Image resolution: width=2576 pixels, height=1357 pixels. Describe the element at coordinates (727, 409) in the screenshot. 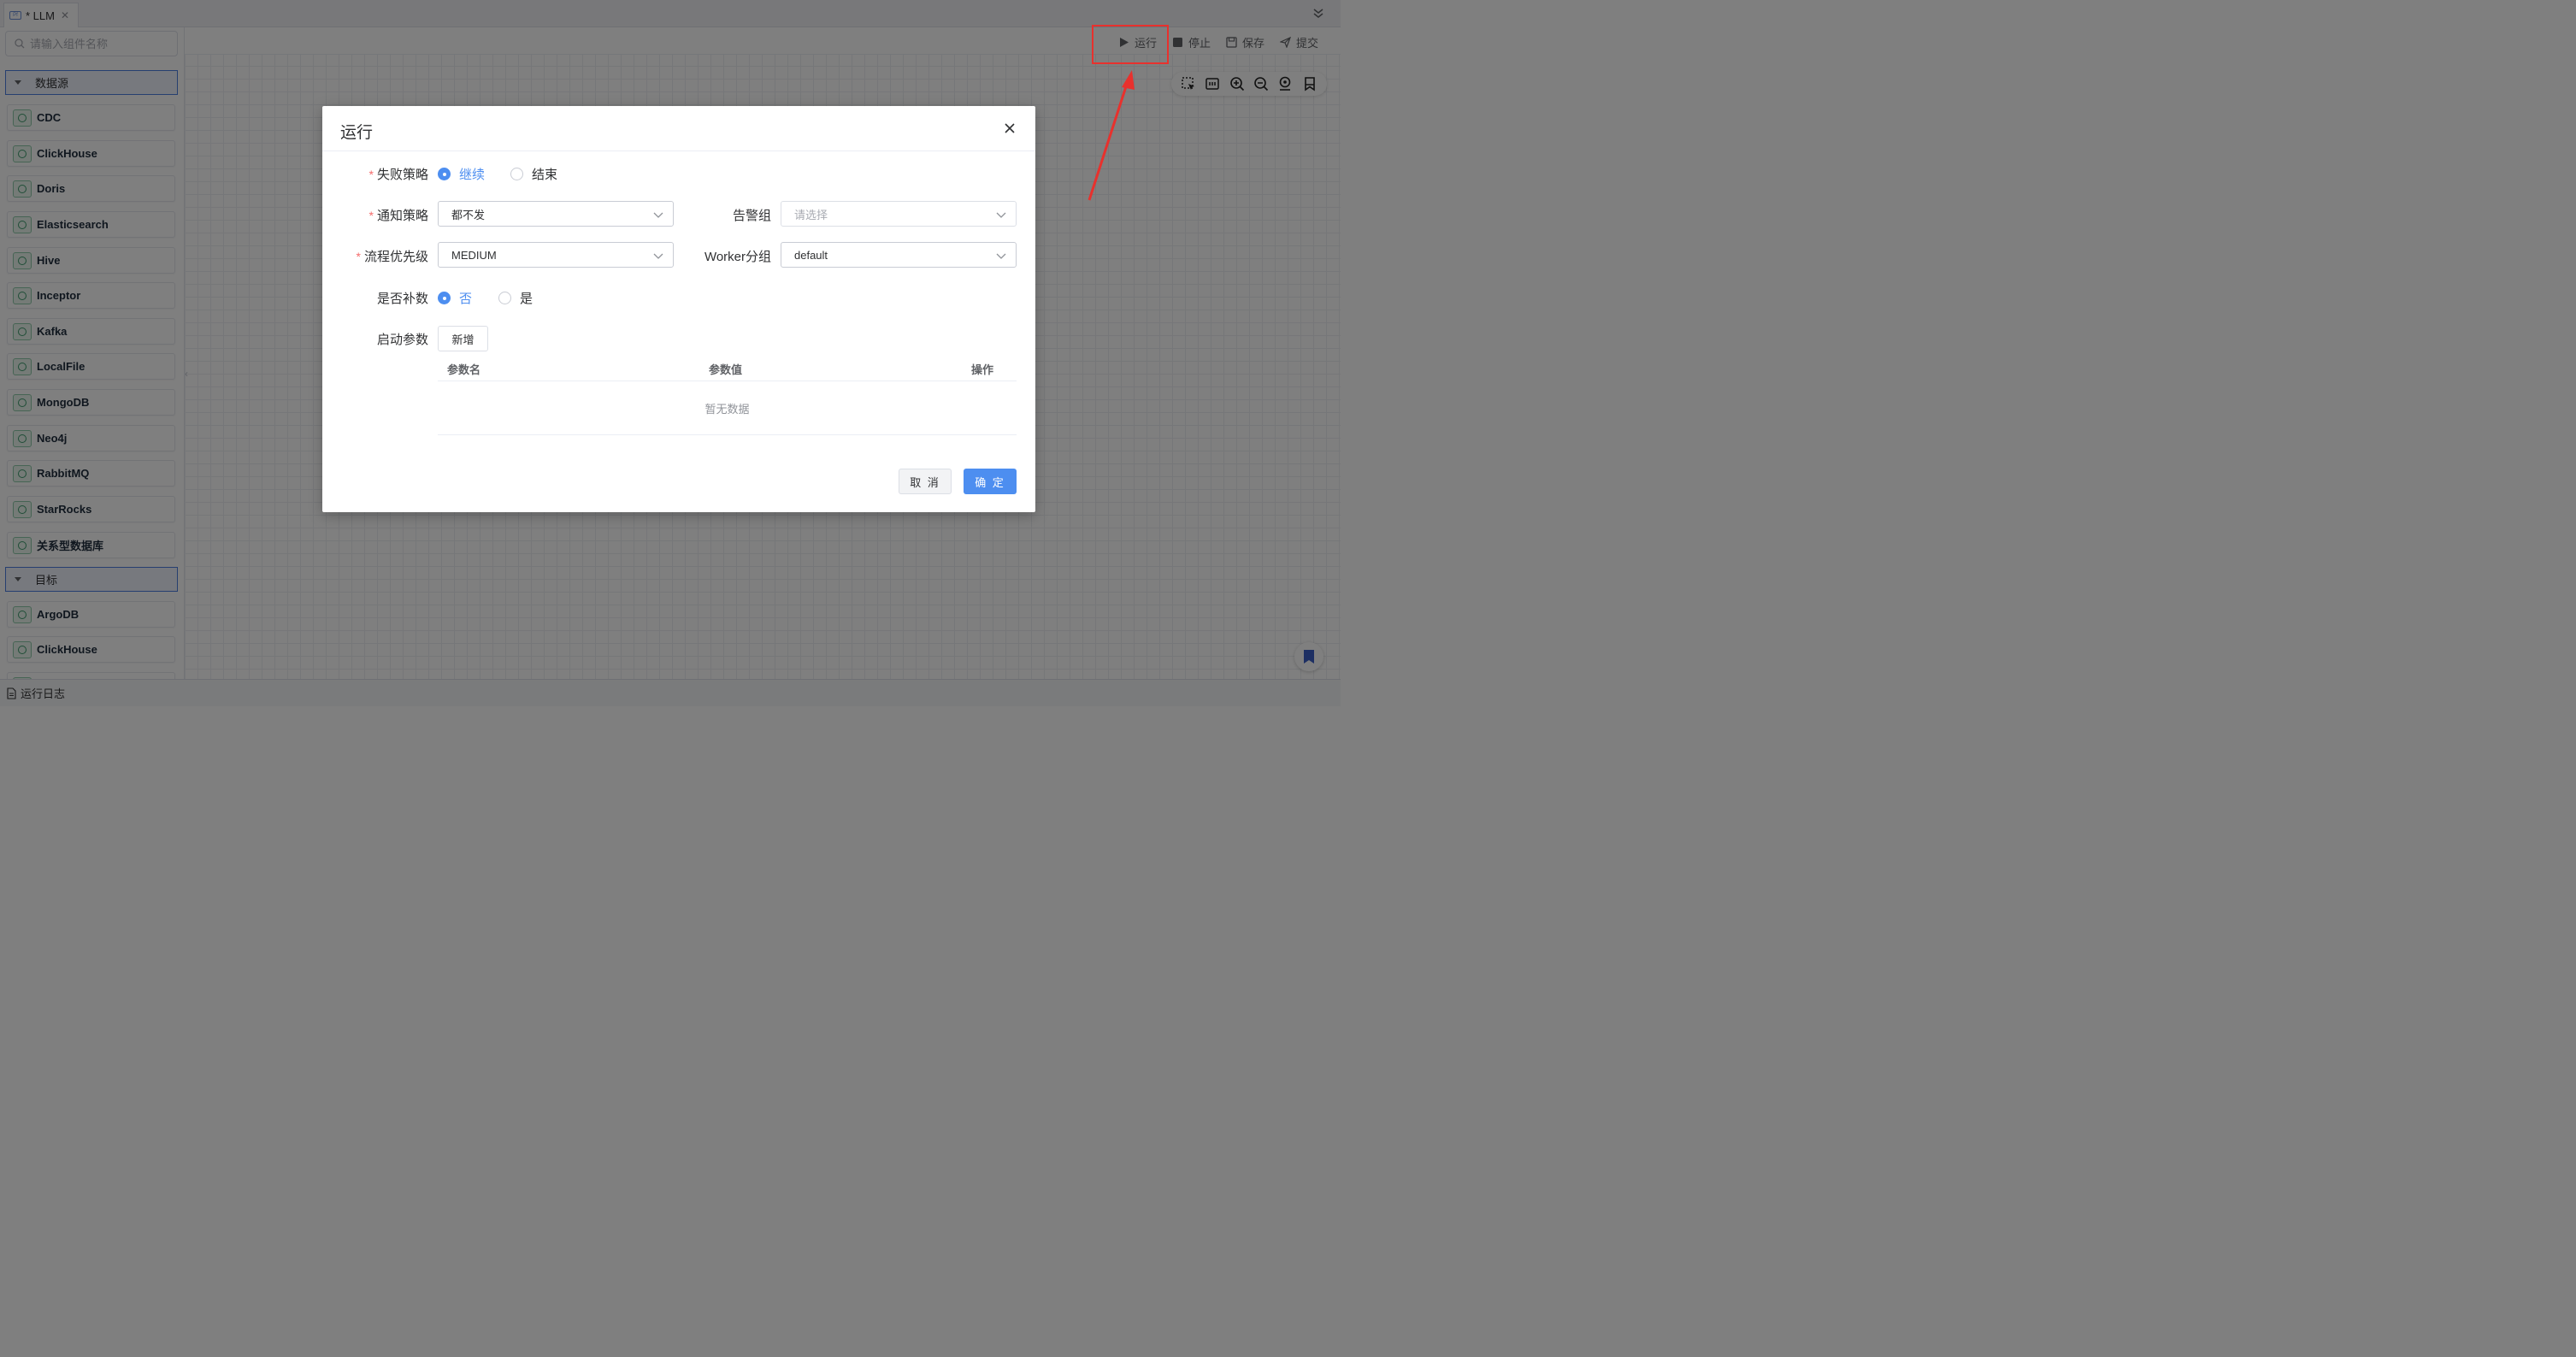

I see `empty-text: 暂无数据` at that location.